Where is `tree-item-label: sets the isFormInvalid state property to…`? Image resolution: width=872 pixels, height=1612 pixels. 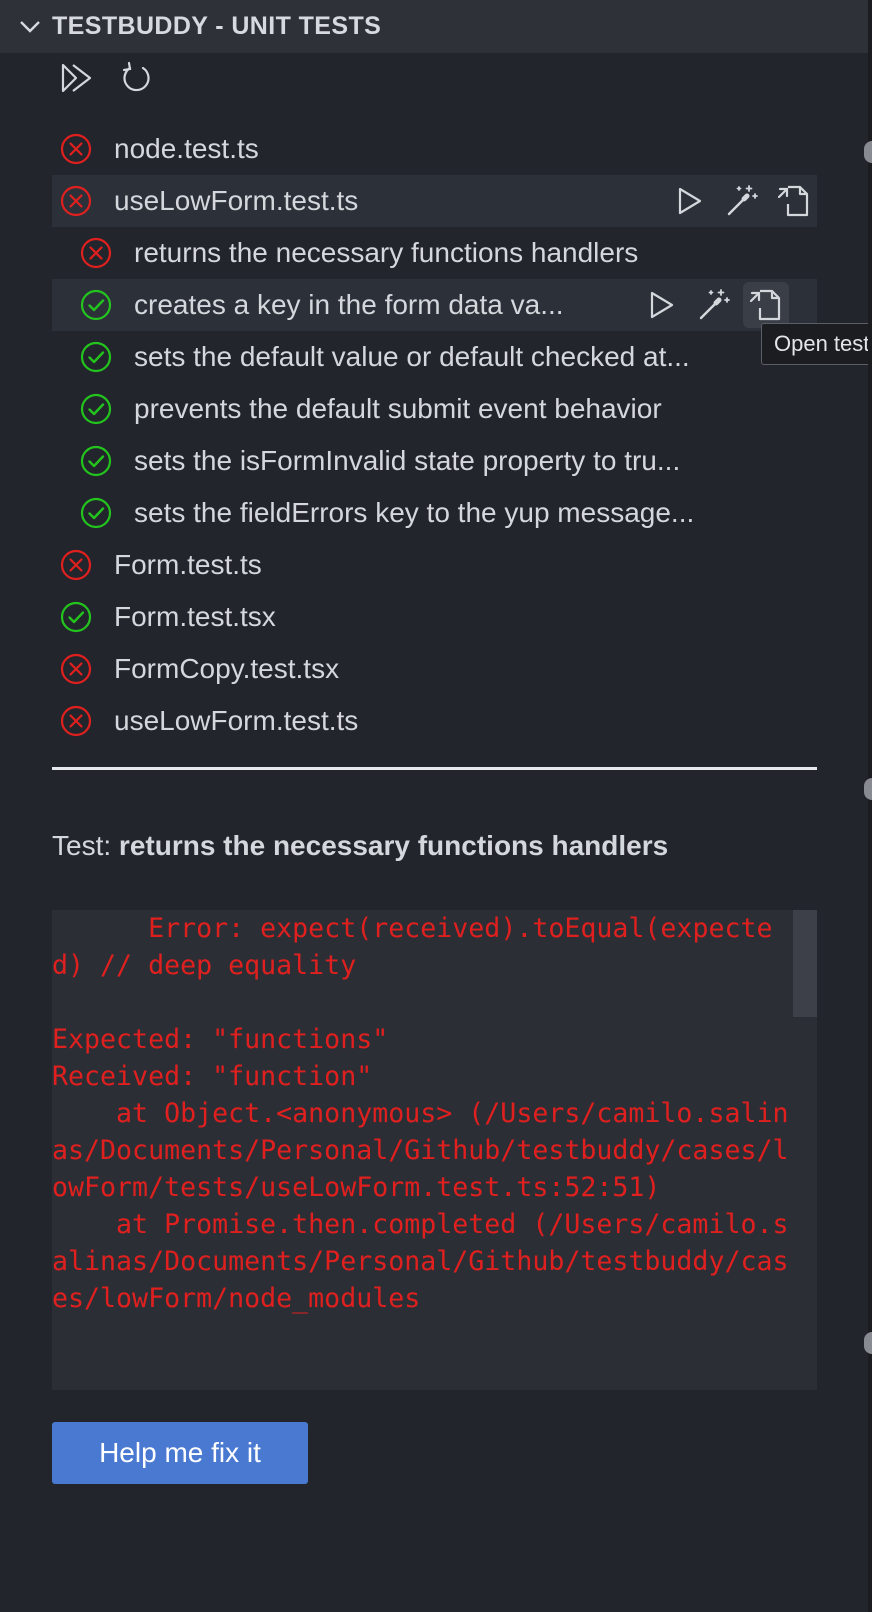 tree-item-label: sets the isFormInvalid state property to… is located at coordinates (407, 460).